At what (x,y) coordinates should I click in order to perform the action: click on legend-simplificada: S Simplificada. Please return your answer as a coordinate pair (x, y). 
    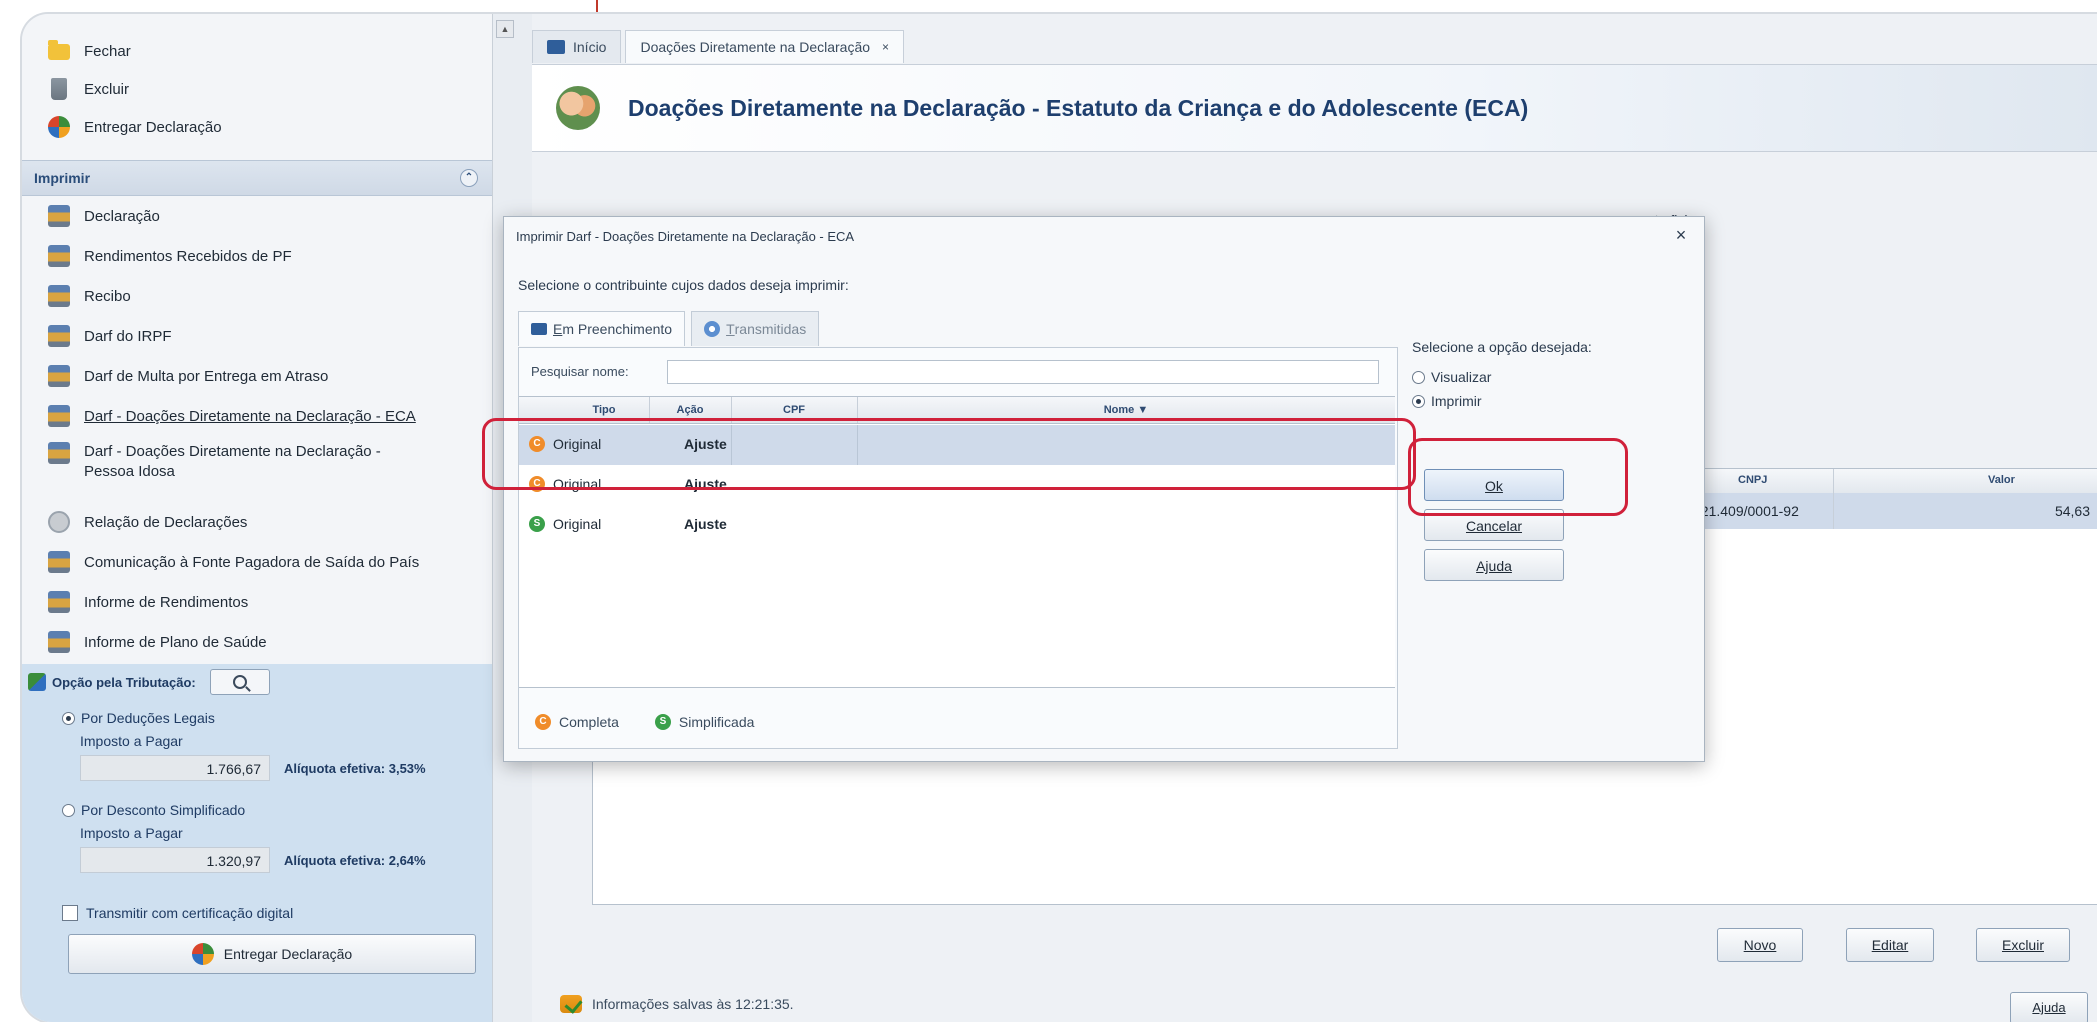
    Looking at the image, I should click on (704, 722).